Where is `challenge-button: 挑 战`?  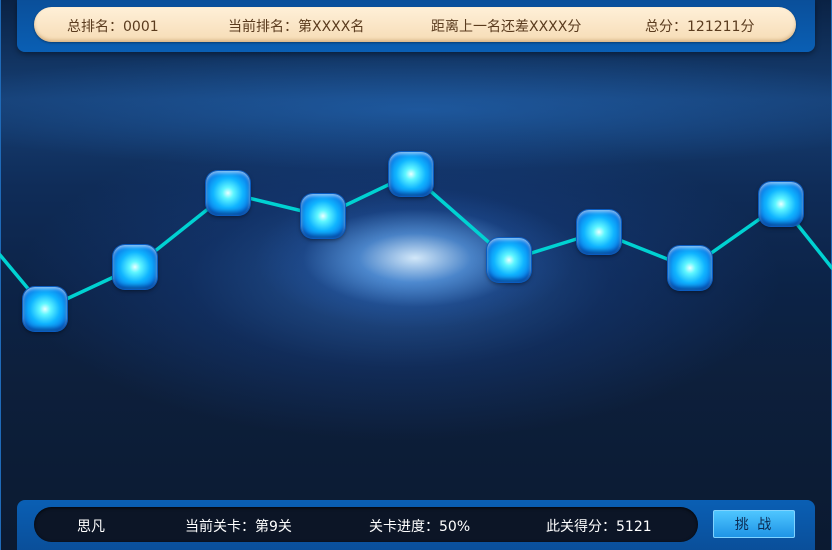 challenge-button: 挑 战 is located at coordinates (754, 524).